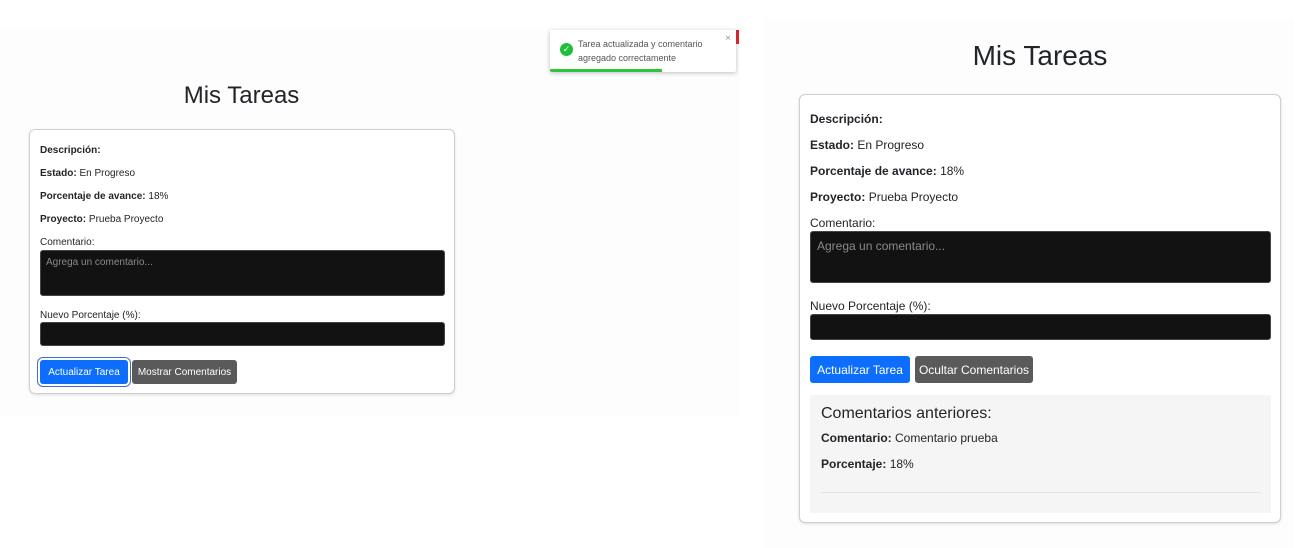 The height and width of the screenshot is (548, 1304). I want to click on comment-value: Comentario prueba, so click(946, 438).